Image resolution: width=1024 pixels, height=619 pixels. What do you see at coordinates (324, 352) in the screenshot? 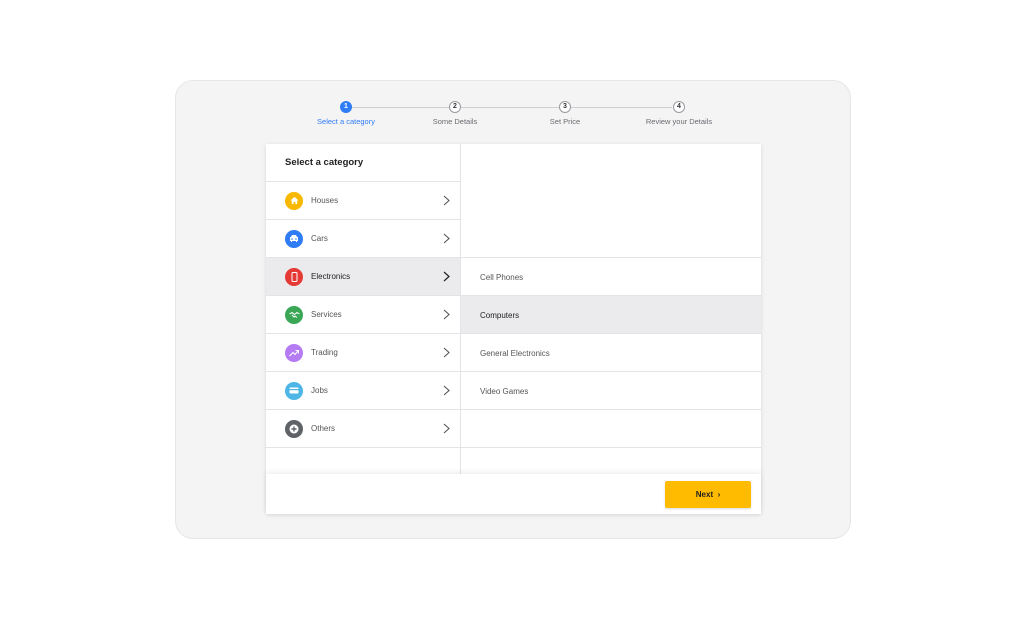
I see `category-label: Trading` at bounding box center [324, 352].